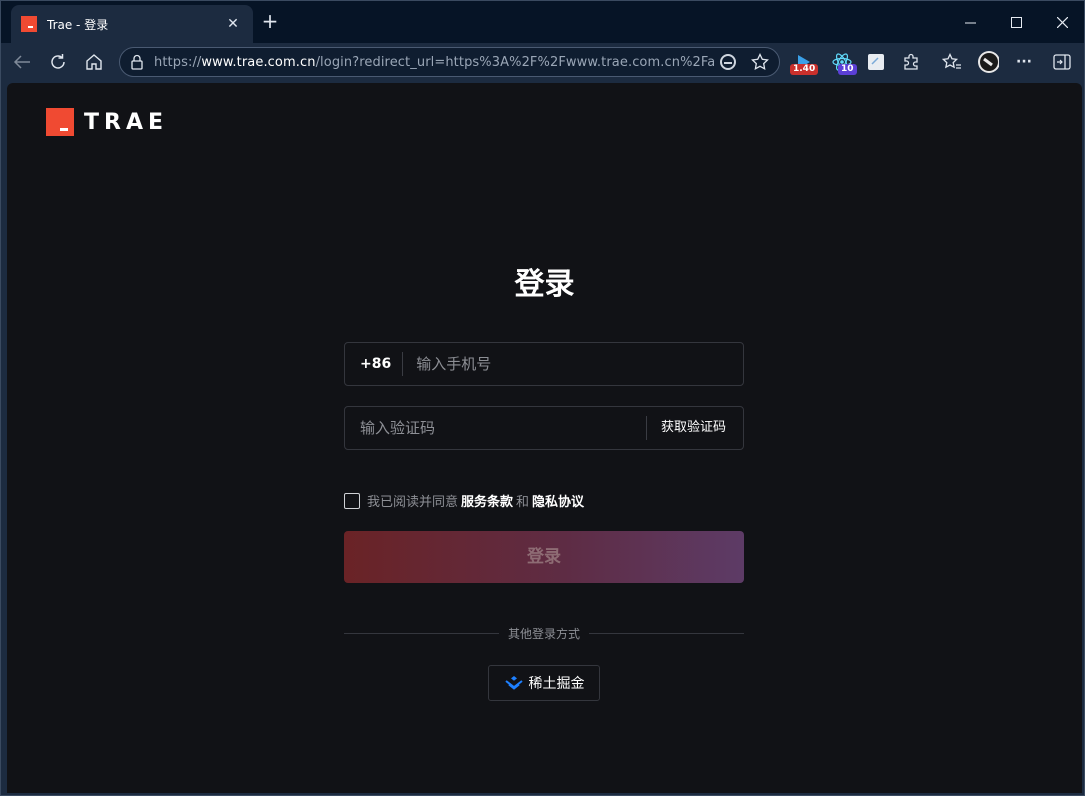  I want to click on minimize-button, so click(970, 22).